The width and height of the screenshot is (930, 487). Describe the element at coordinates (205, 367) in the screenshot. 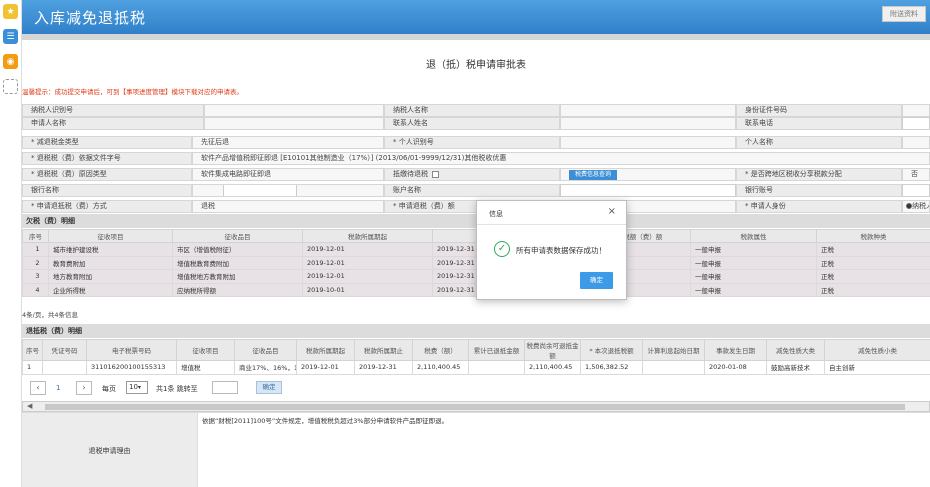

I see `cell: 增值税` at that location.